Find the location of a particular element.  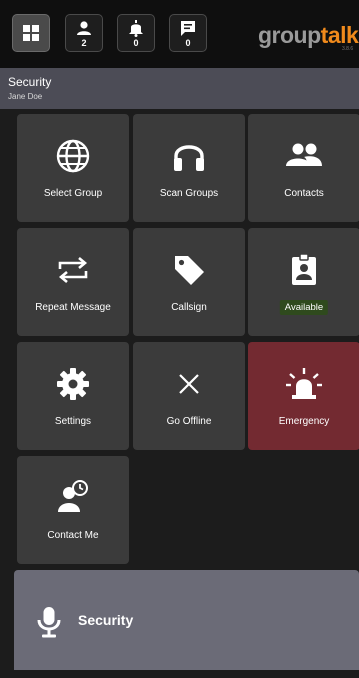

repeat-message-tile: Repeat Message is located at coordinates (73, 282).